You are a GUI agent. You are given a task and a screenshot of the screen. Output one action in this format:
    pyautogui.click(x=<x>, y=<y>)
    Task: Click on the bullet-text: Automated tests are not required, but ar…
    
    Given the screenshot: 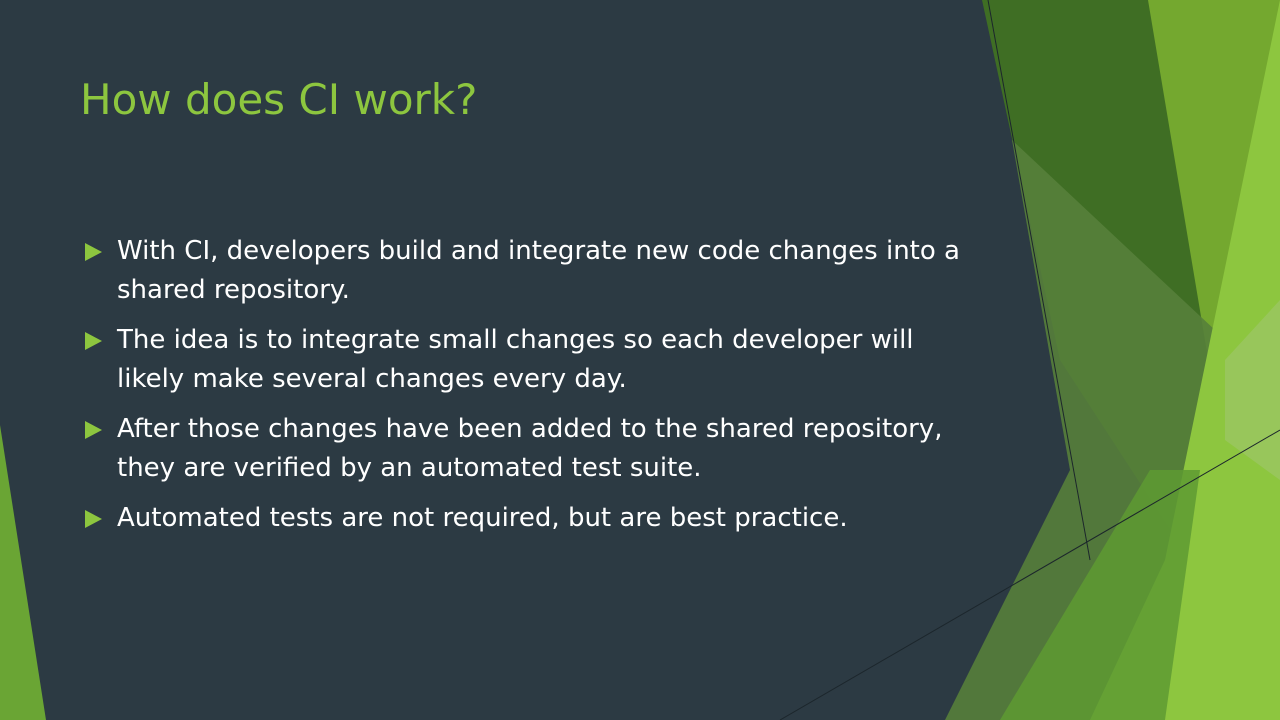 What is the action you would take?
    pyautogui.click(x=482, y=518)
    